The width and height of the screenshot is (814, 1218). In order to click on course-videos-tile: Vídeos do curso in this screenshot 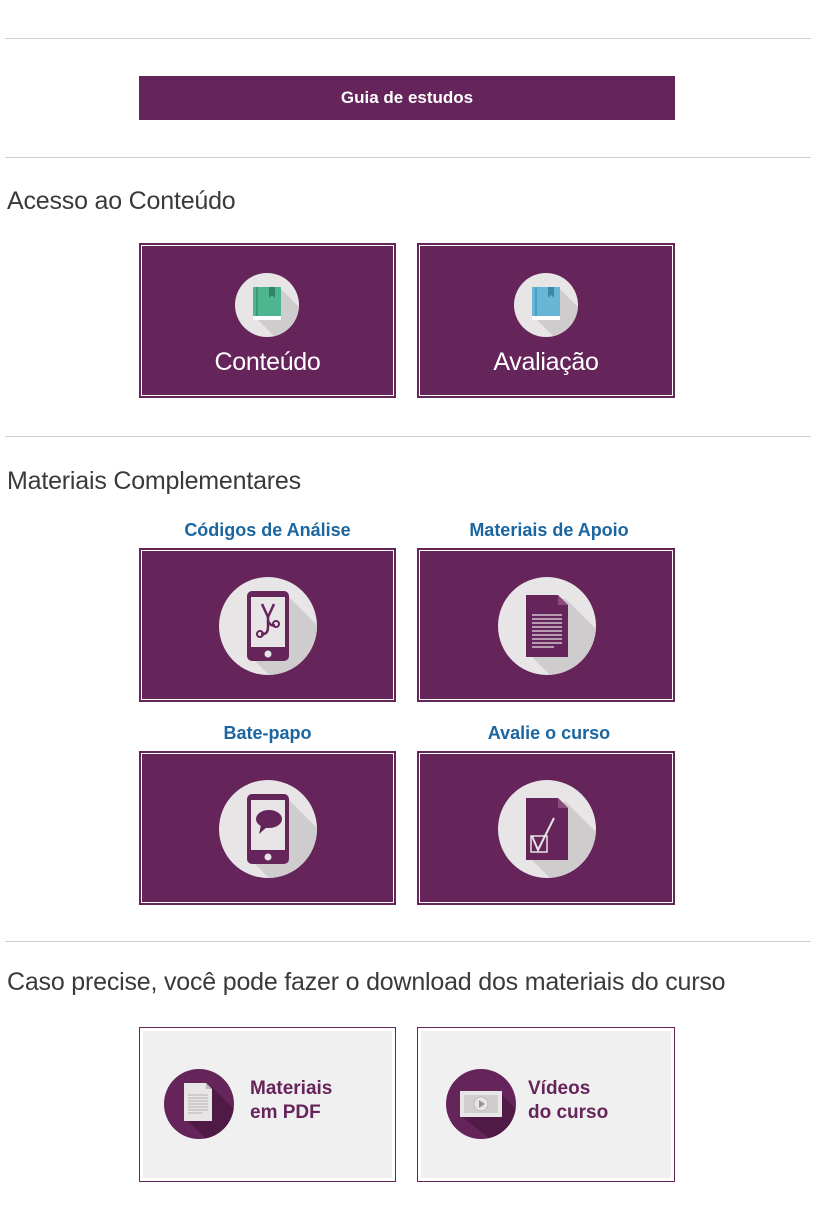, I will do `click(546, 1104)`.